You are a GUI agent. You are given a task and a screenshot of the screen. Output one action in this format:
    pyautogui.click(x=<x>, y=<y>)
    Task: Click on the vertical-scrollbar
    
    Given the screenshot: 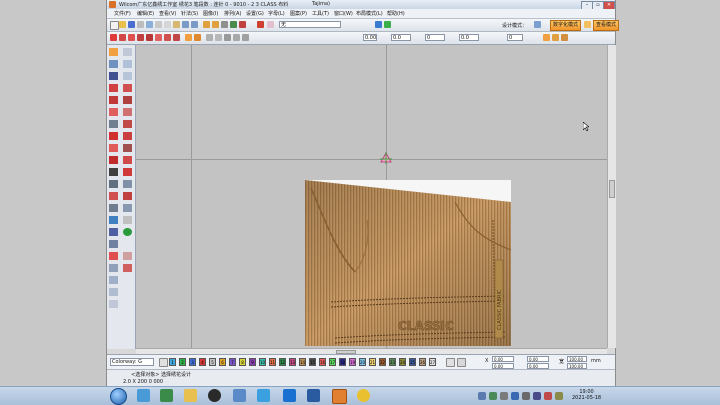 What is the action you would take?
    pyautogui.click(x=611, y=196)
    